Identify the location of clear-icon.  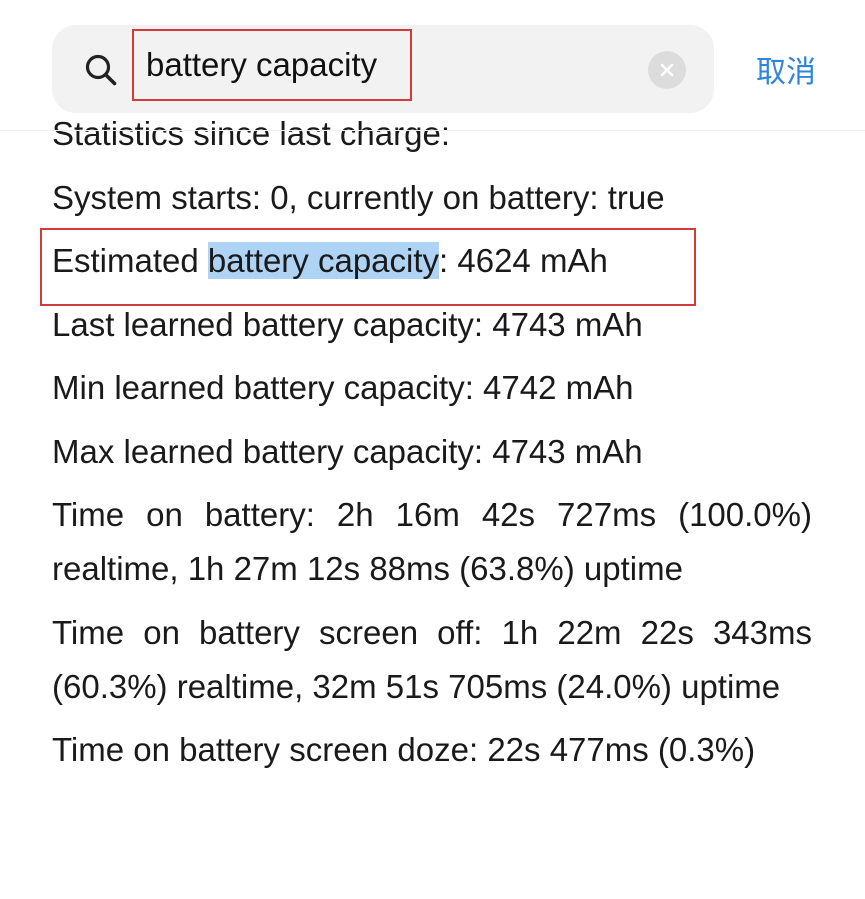
(667, 70).